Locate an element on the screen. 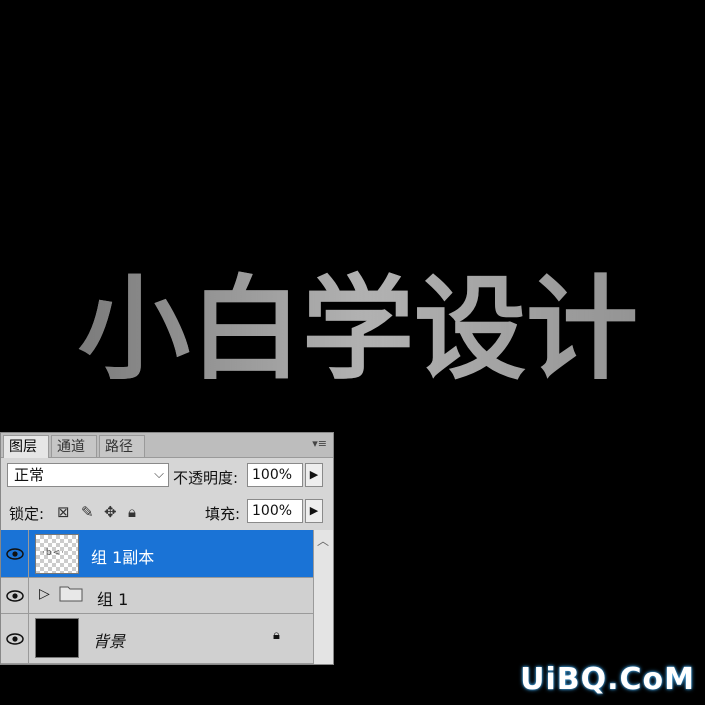 This screenshot has height=705, width=705. folder-icon is located at coordinates (71, 595).